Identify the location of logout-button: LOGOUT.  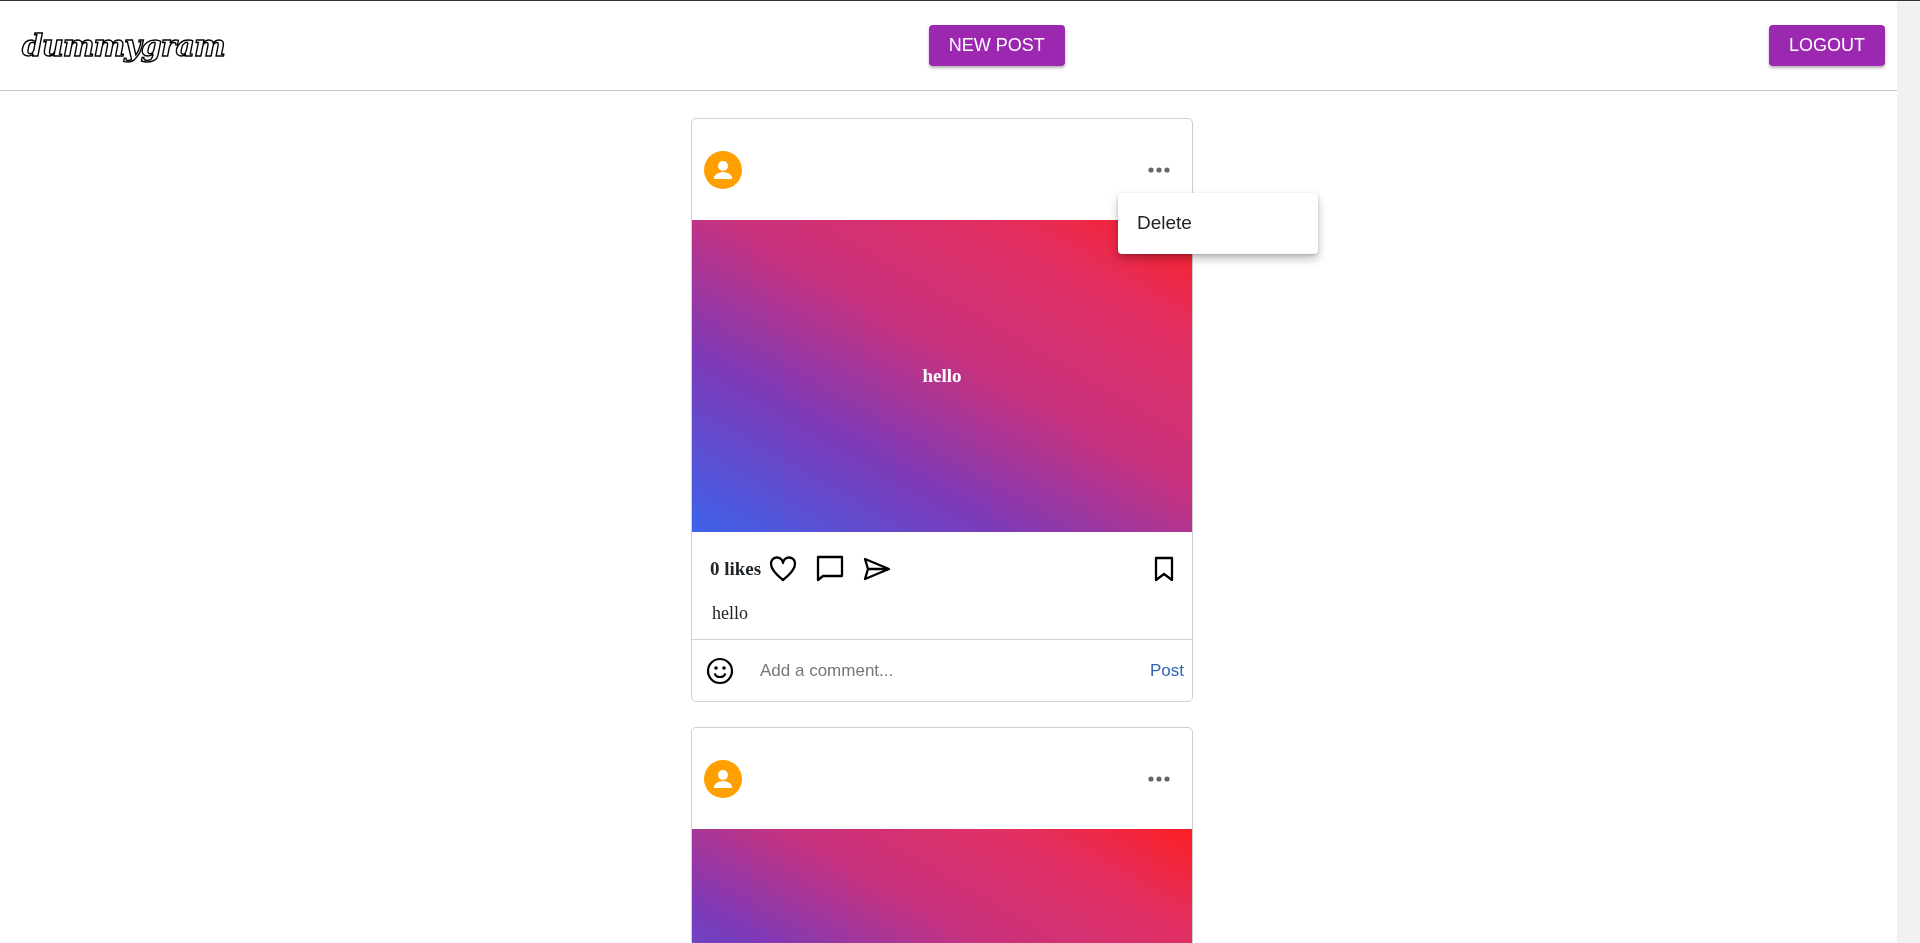
(1826, 45).